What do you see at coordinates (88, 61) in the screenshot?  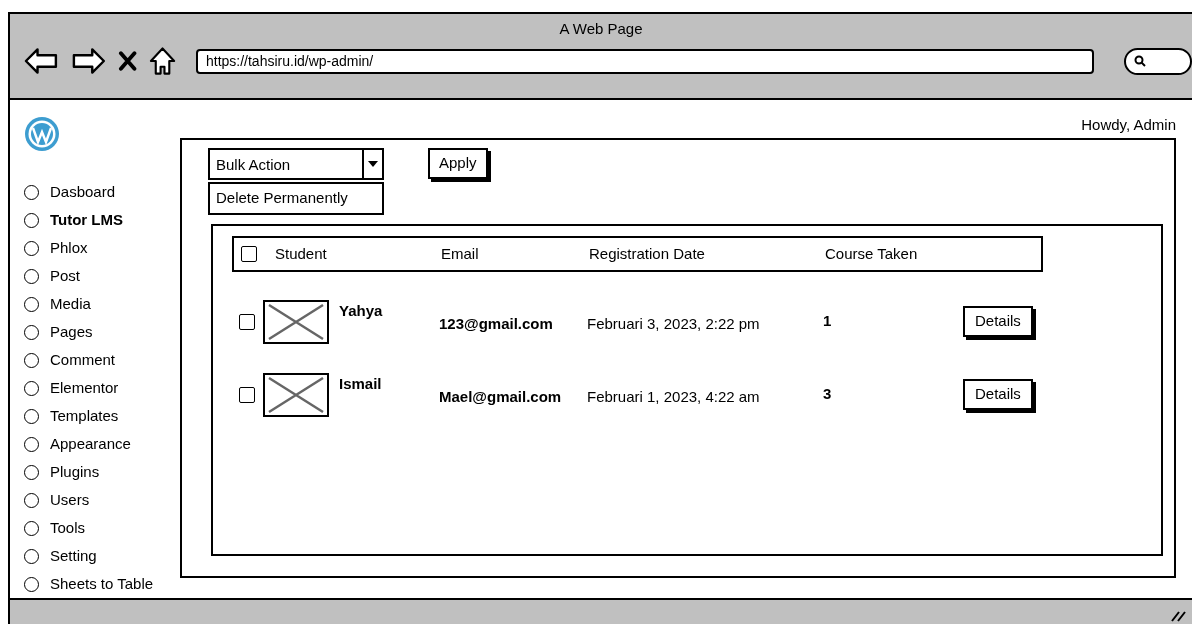 I see `forward-icon` at bounding box center [88, 61].